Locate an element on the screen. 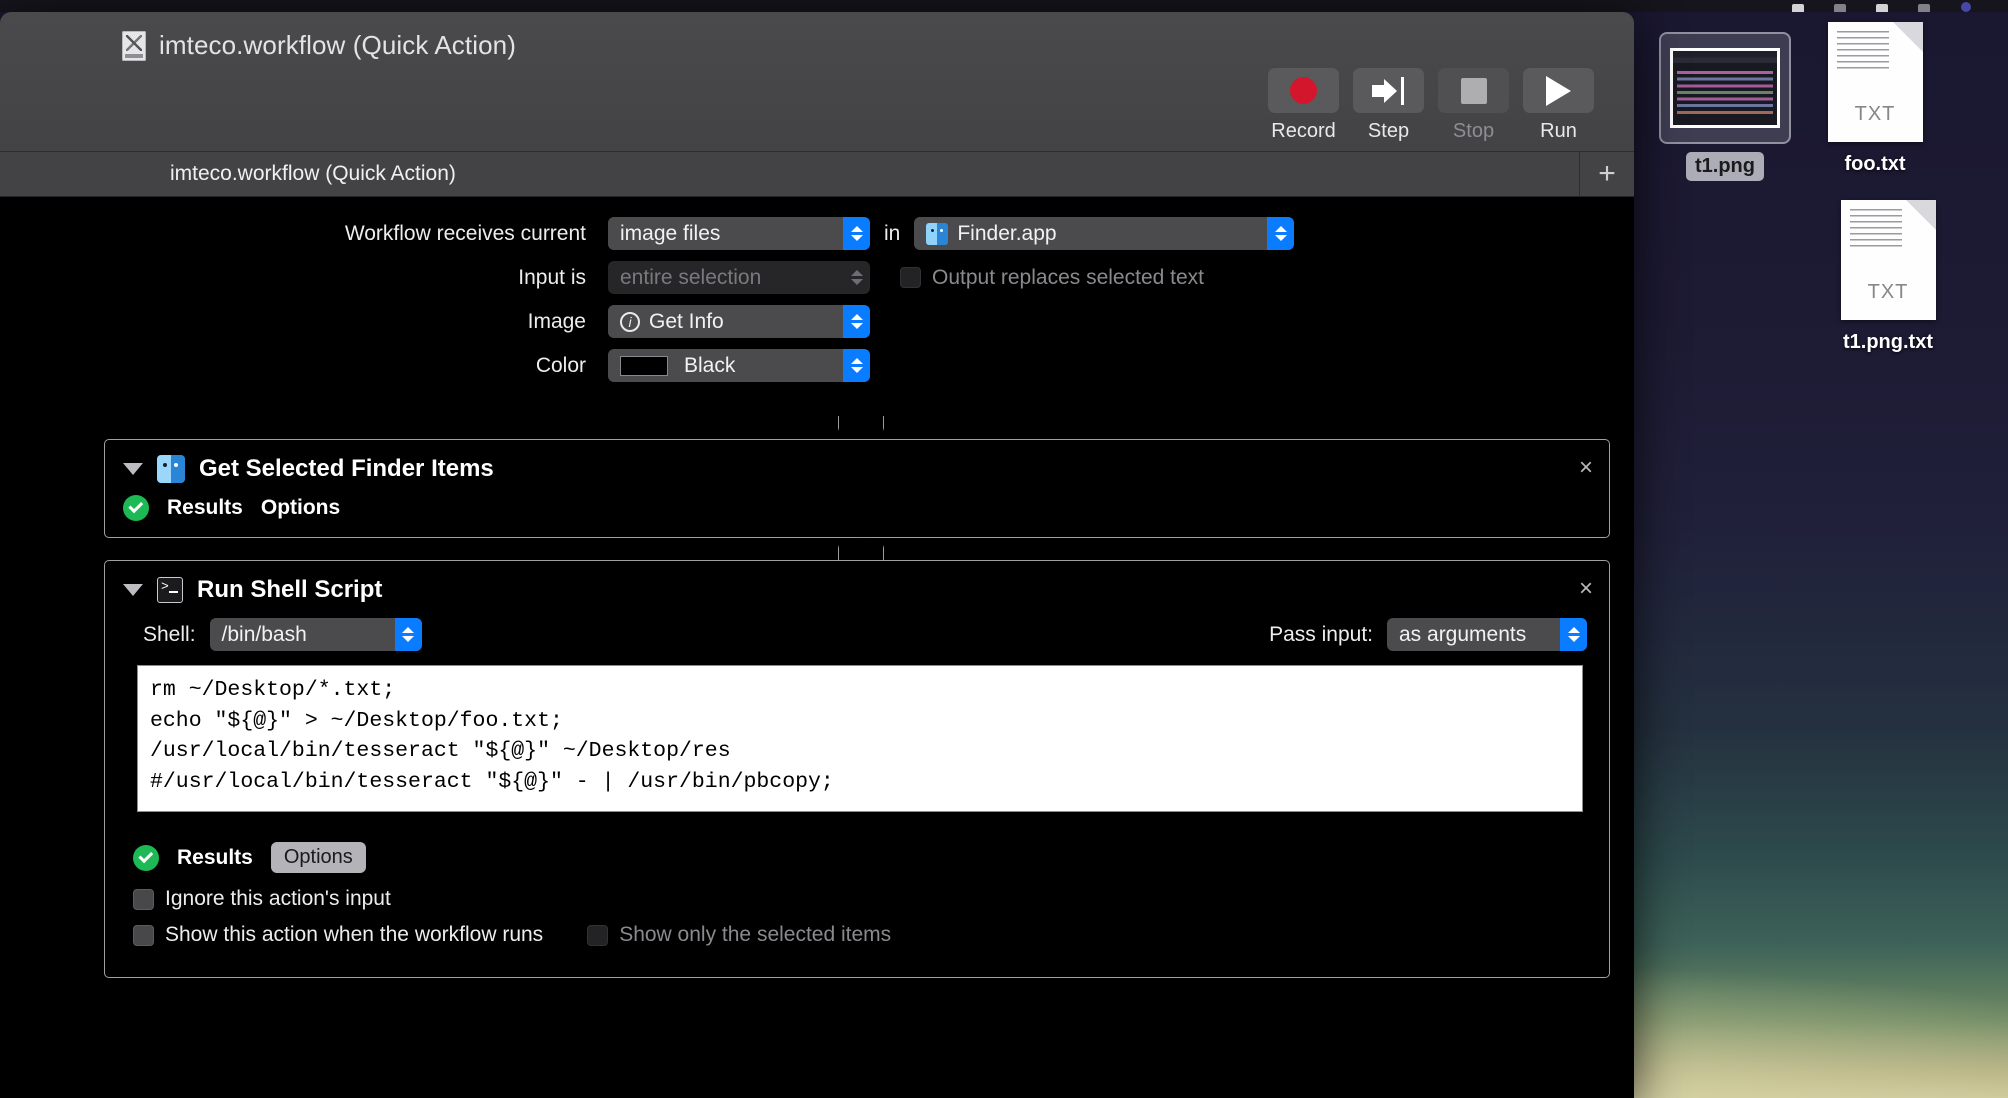  desktop-icon-label: foo.txt is located at coordinates (1875, 164).